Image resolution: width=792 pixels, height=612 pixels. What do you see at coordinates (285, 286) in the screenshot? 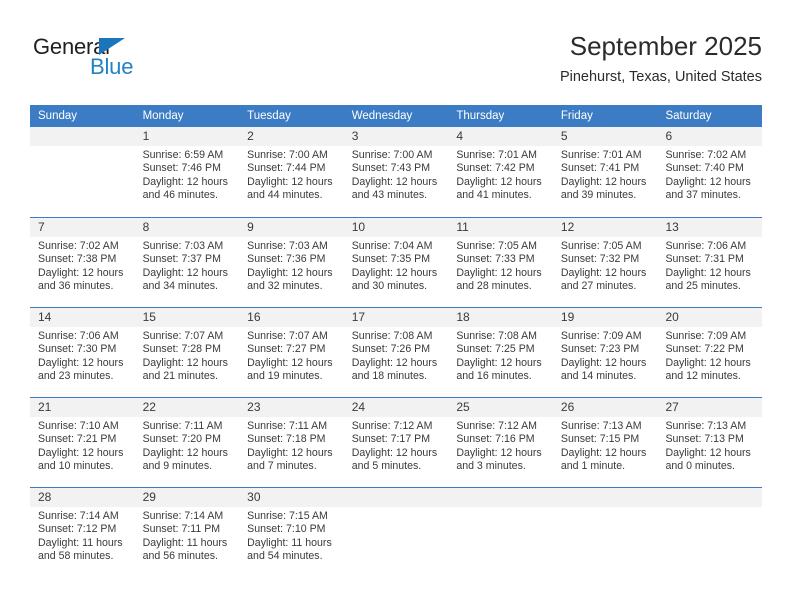
I see `daylight-text-line2: and 32 minutes.` at bounding box center [285, 286].